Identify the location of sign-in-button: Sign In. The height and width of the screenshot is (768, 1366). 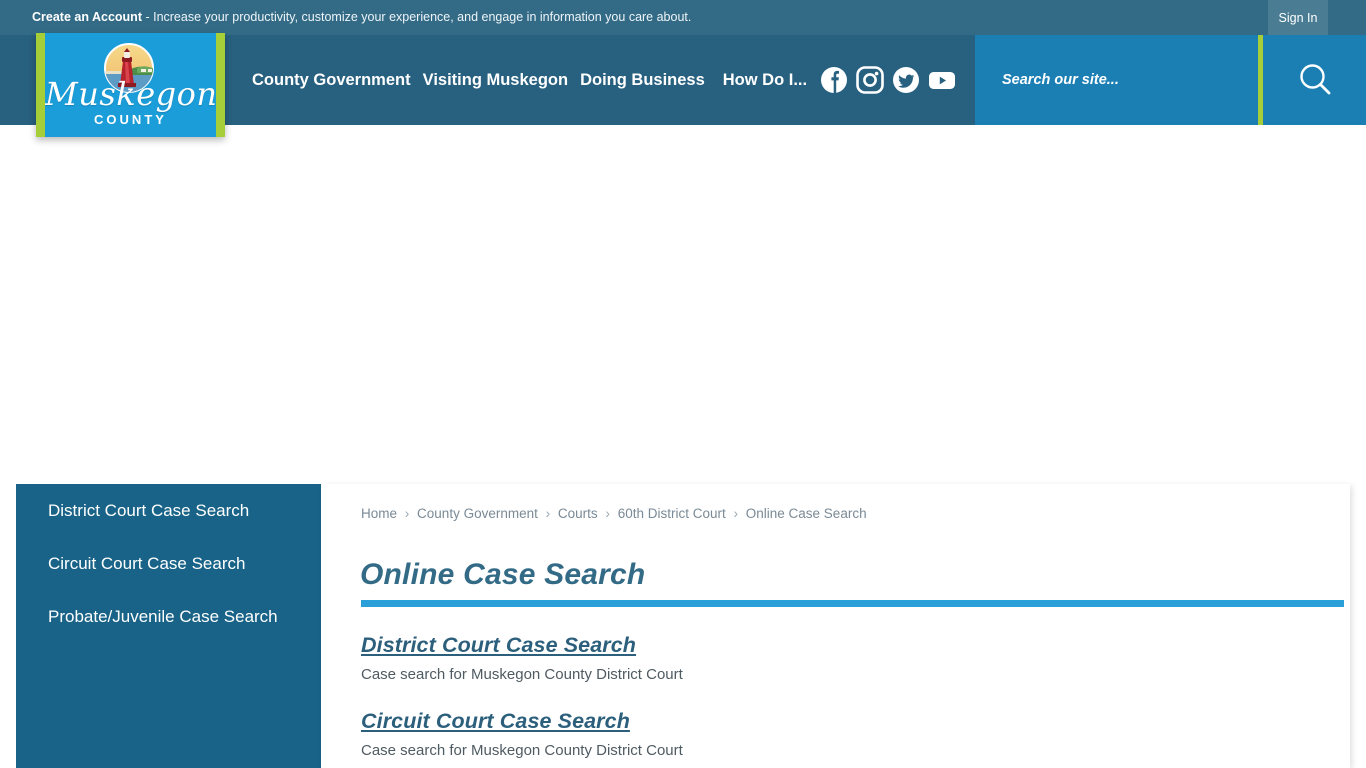
(1298, 17).